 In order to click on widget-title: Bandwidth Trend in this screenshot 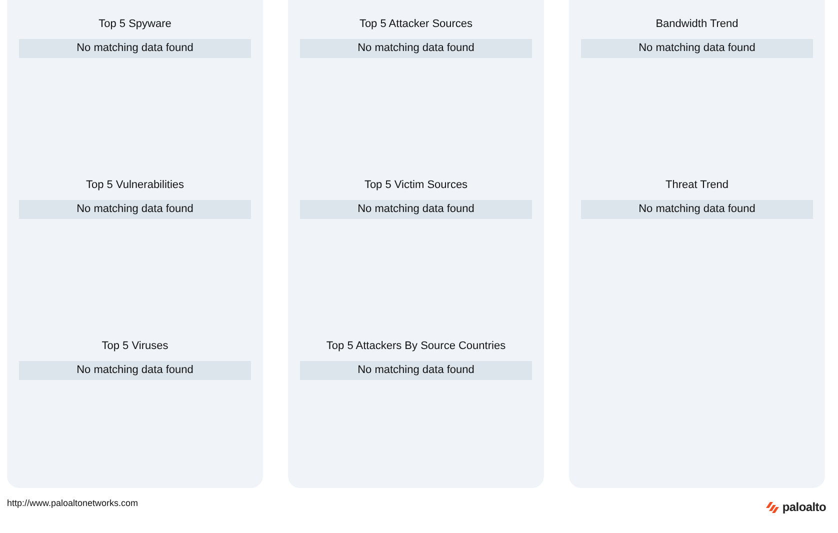, I will do `click(697, 24)`.